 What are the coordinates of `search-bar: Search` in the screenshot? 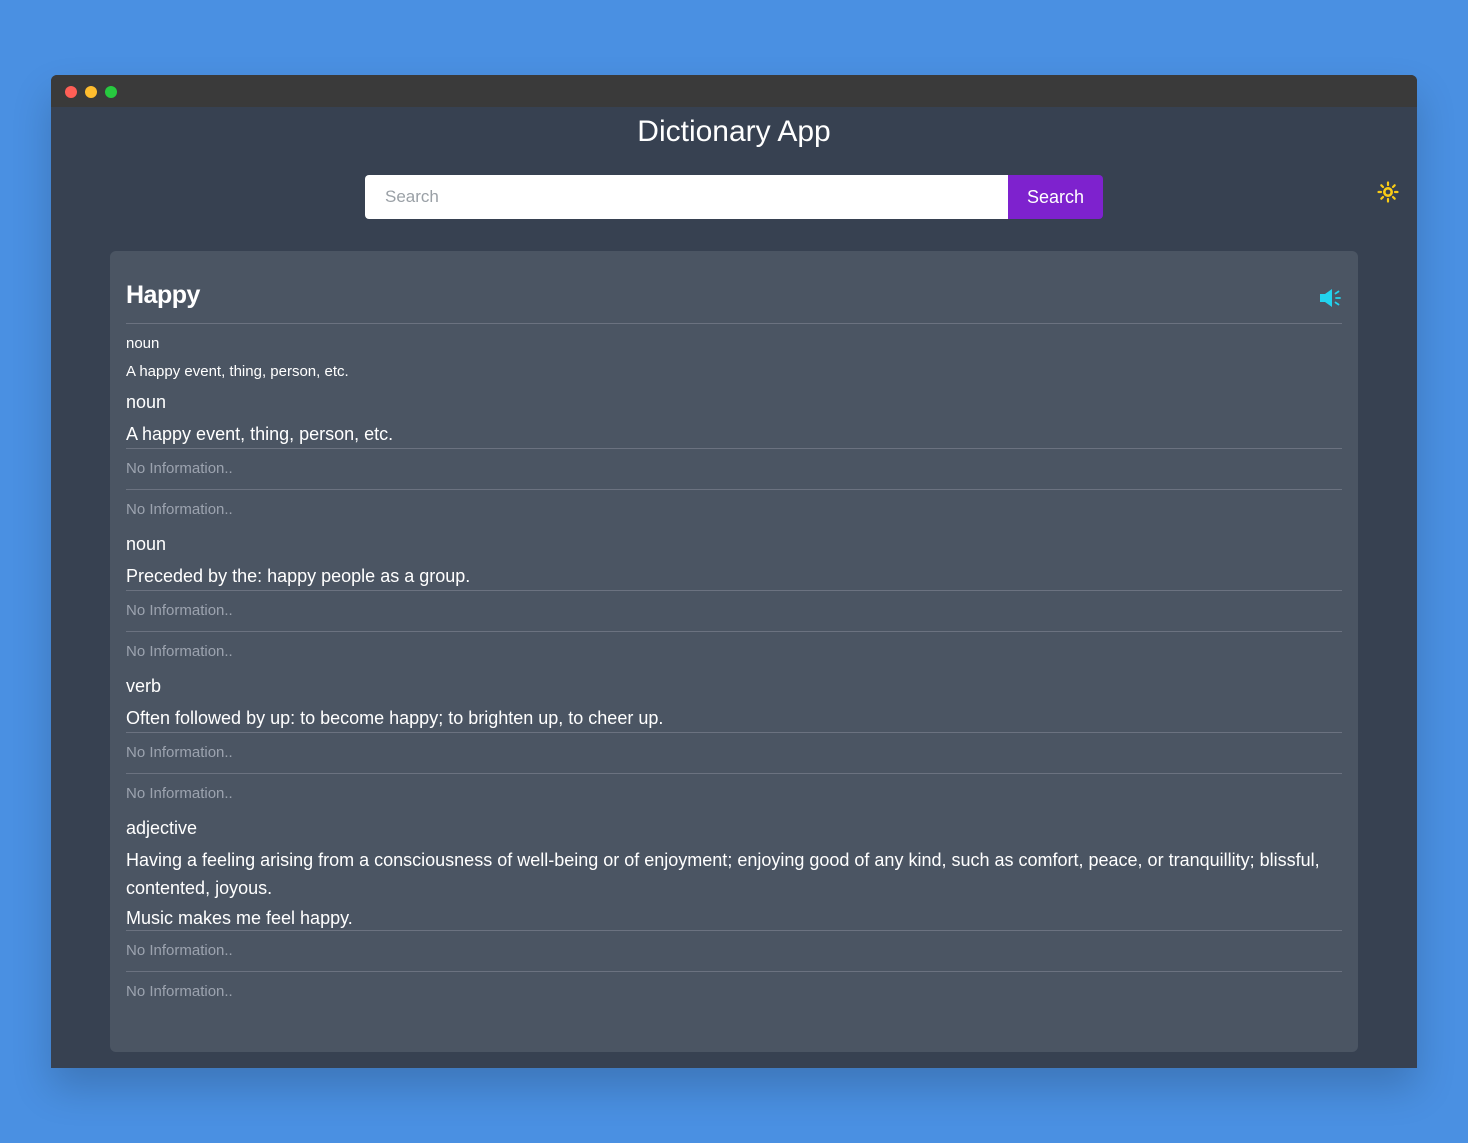 It's located at (734, 197).